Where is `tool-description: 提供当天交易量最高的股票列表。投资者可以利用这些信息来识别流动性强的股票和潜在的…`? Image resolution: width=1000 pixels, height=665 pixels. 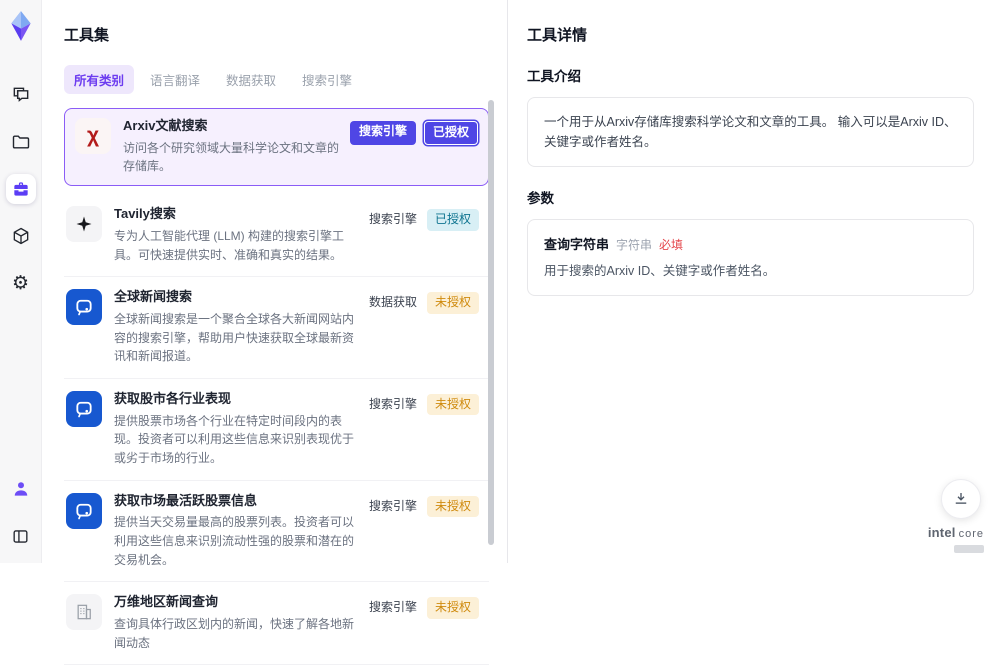 tool-description: 提供当天交易量最高的股票列表。投资者可以利用这些信息来识别流动性强的股票和潜在的… is located at coordinates (235, 541).